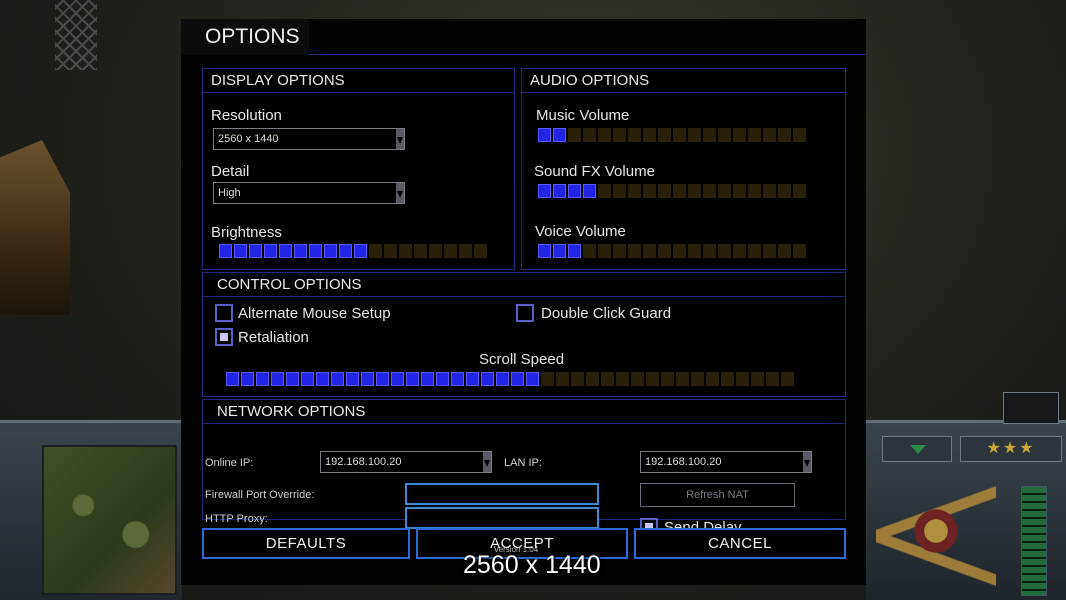 This screenshot has width=1066, height=600. What do you see at coordinates (726, 462) in the screenshot?
I see `lan-ip-dropdown: 192.168.100.20` at bounding box center [726, 462].